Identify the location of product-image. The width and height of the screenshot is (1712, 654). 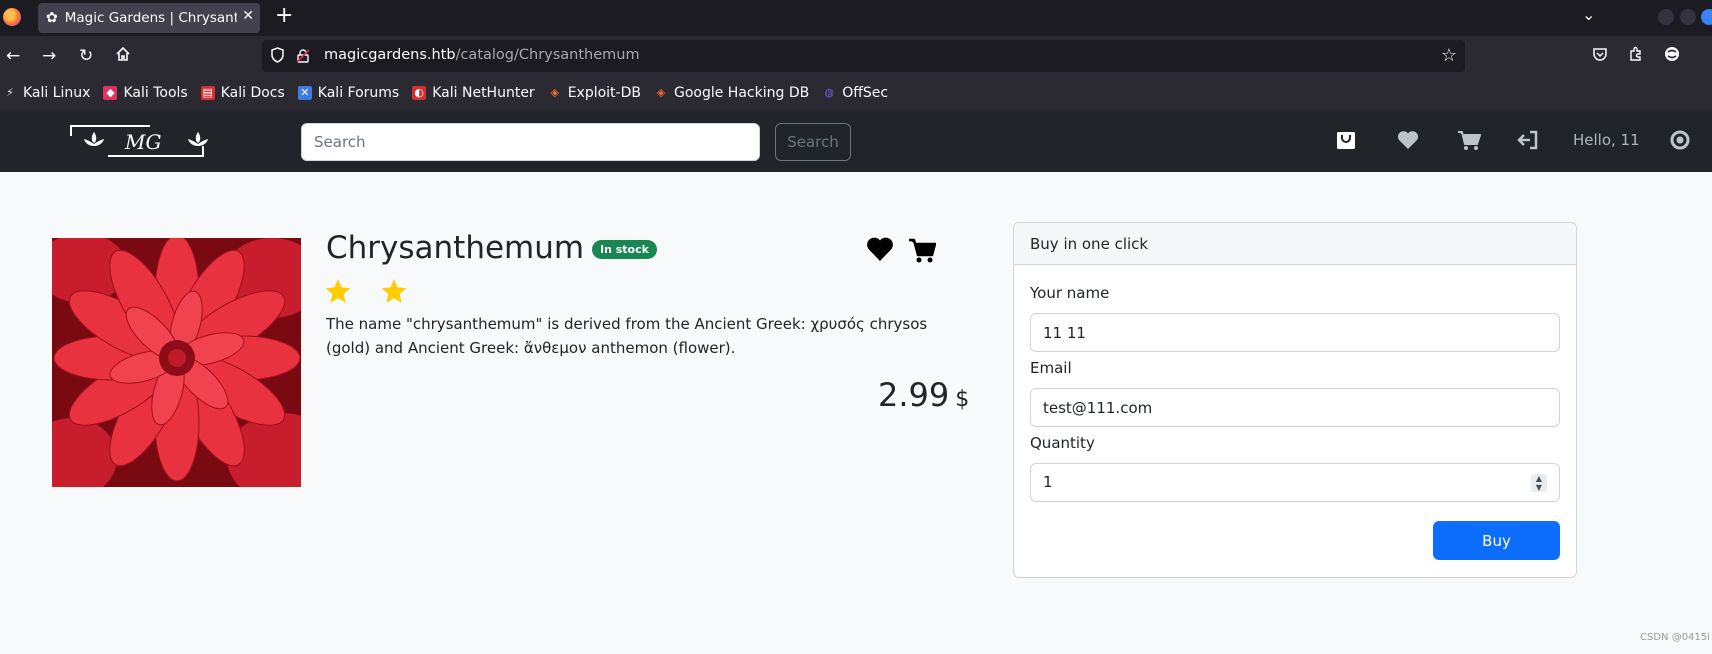
(176, 362).